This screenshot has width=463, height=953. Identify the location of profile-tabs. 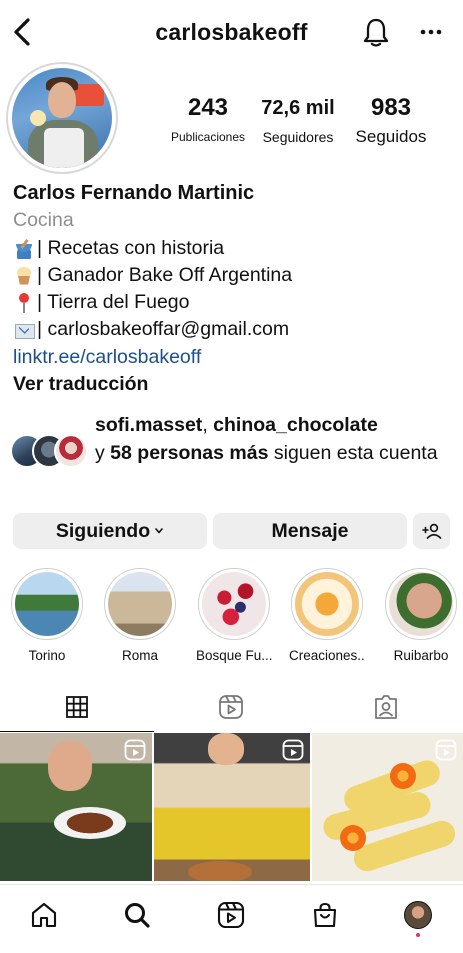
(231, 707).